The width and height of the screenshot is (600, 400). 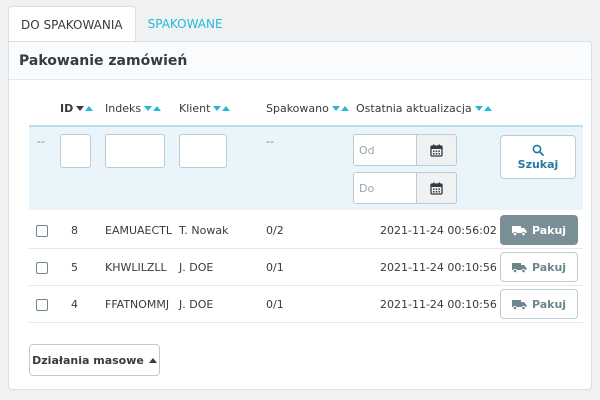 What do you see at coordinates (74, 230) in the screenshot?
I see `row-id: 8` at bounding box center [74, 230].